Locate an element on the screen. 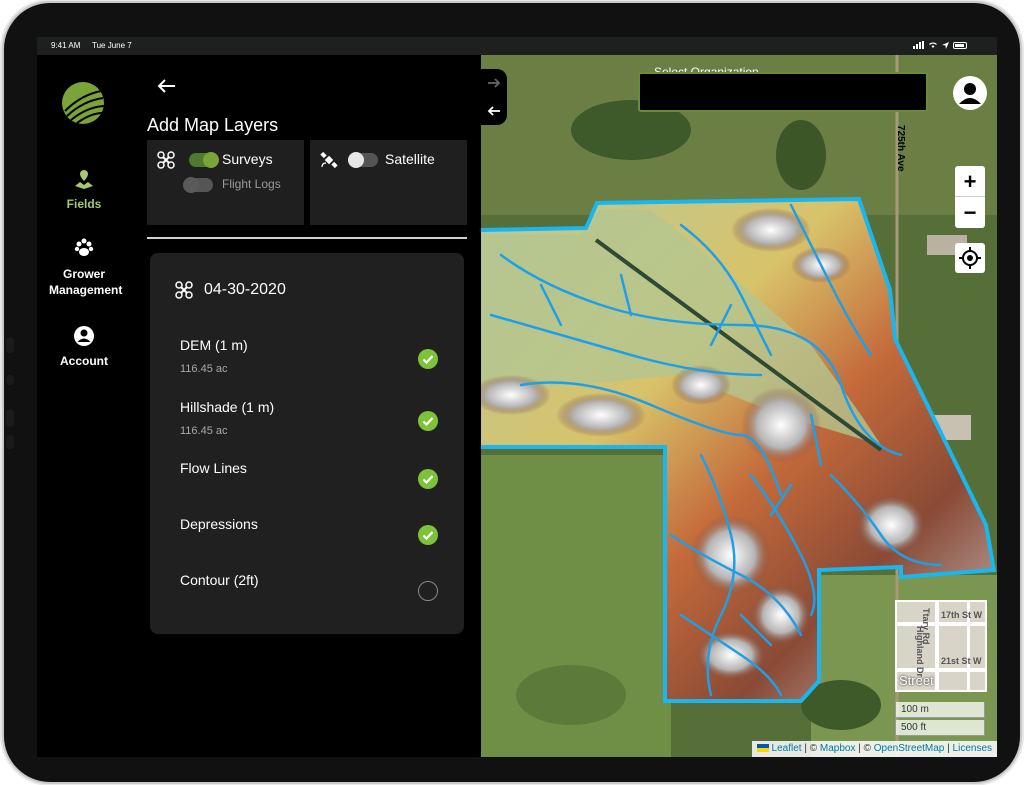 This screenshot has height=785, width=1024. satellite-toggle is located at coordinates (363, 160).